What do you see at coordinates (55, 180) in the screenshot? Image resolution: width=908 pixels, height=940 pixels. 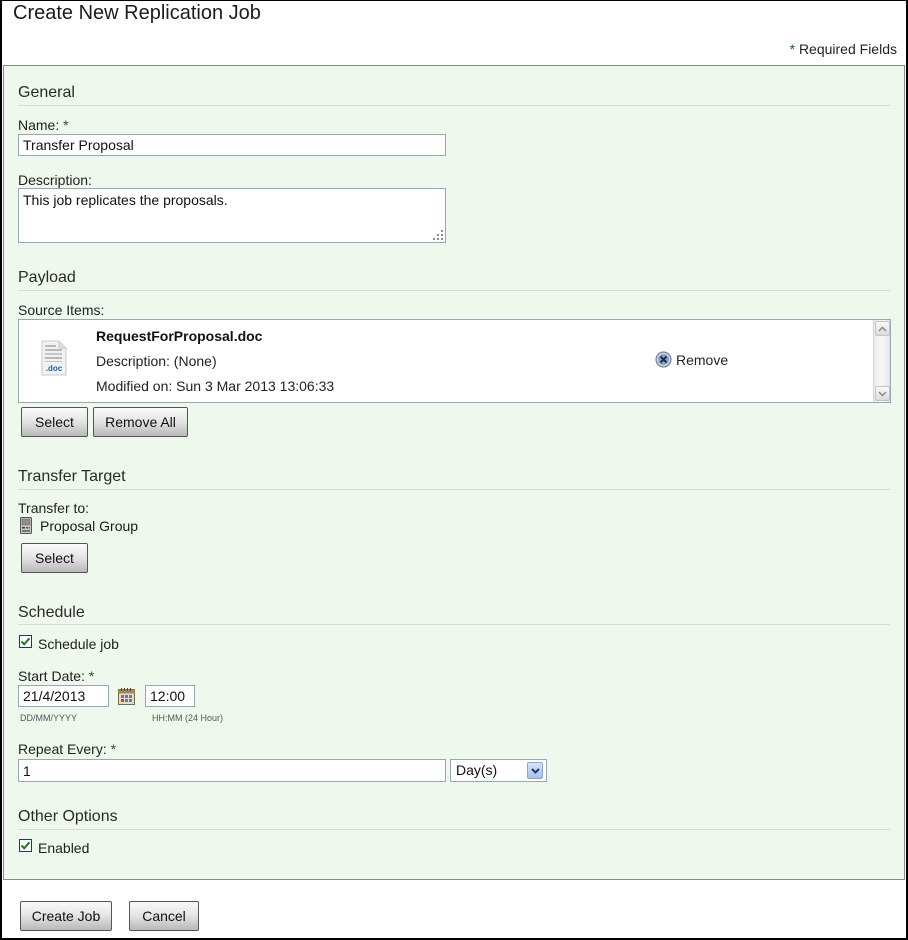 I see `description-label: Description:` at bounding box center [55, 180].